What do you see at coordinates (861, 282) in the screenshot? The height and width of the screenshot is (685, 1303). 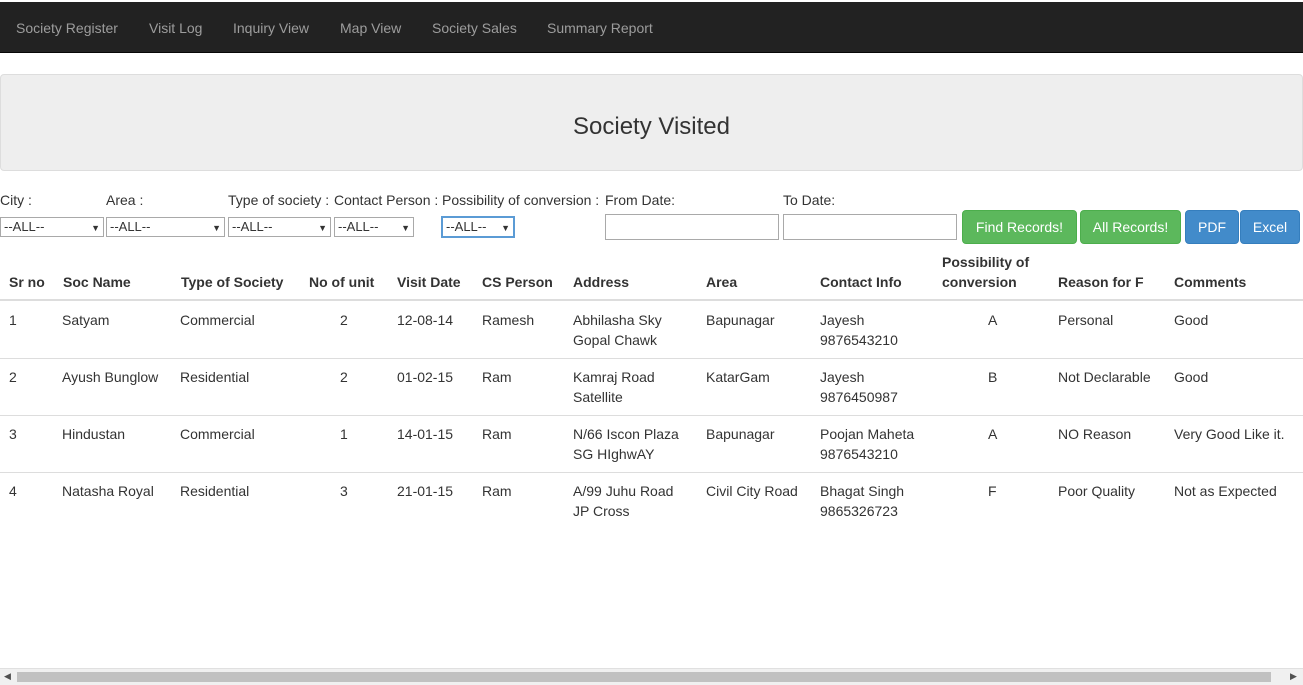 I see `header-contact-info: Contact Info` at bounding box center [861, 282].